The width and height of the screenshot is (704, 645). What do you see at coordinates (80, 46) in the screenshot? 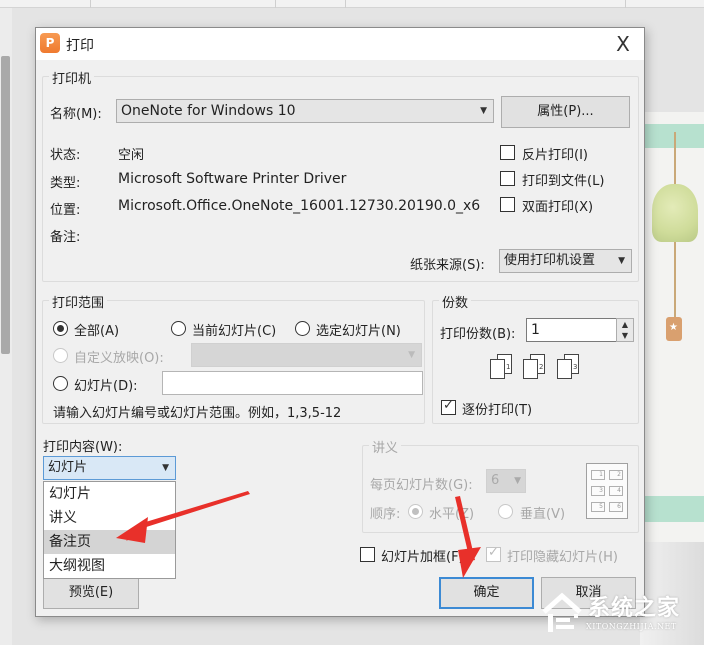
I see `dialog-title: 打印` at bounding box center [80, 46].